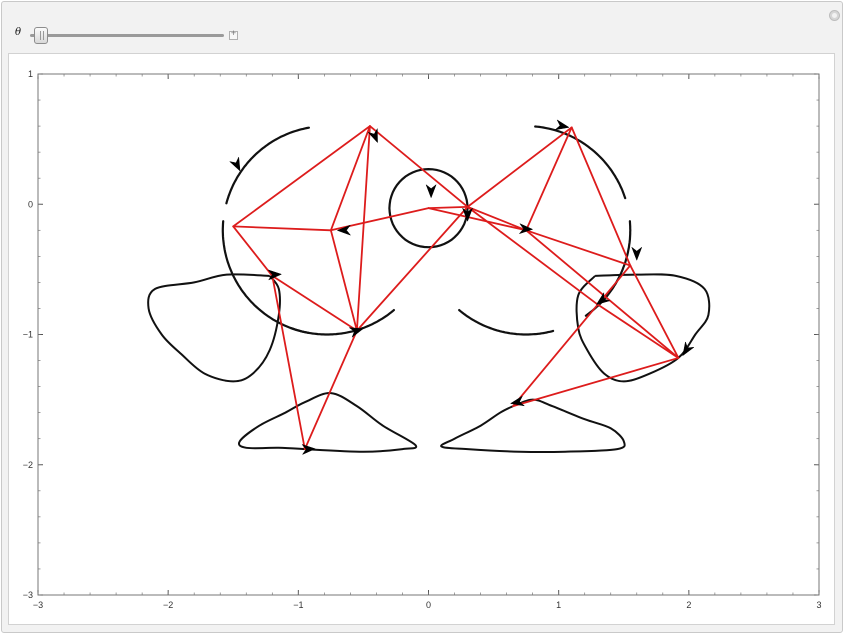 This screenshot has height=635, width=845. Describe the element at coordinates (428, 605) in the screenshot. I see `x-tick-label: 0` at that location.